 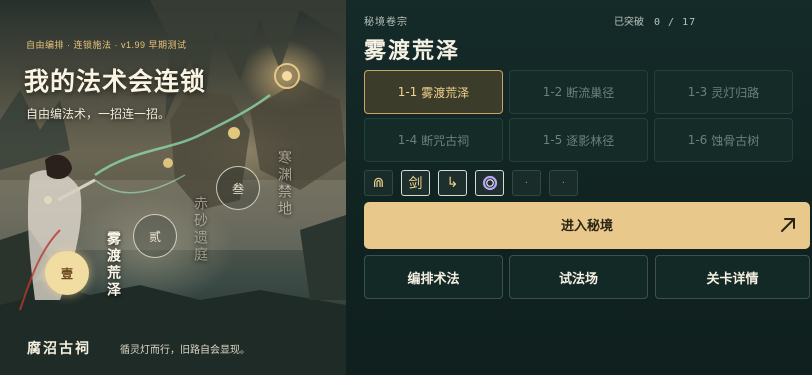 I want to click on world-node-2: 贰, so click(x=155, y=236).